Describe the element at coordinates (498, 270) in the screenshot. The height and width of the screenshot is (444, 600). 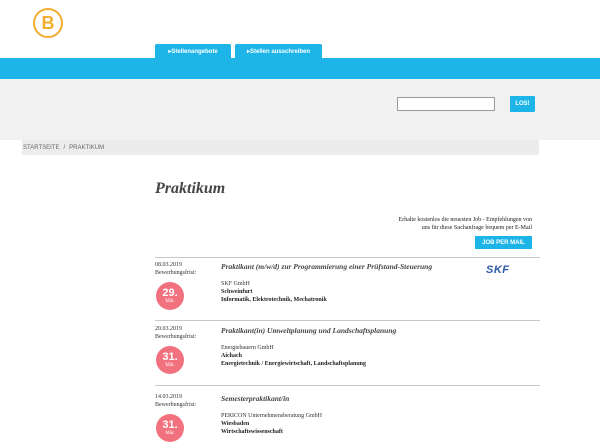
I see `company-logo: SKF` at that location.